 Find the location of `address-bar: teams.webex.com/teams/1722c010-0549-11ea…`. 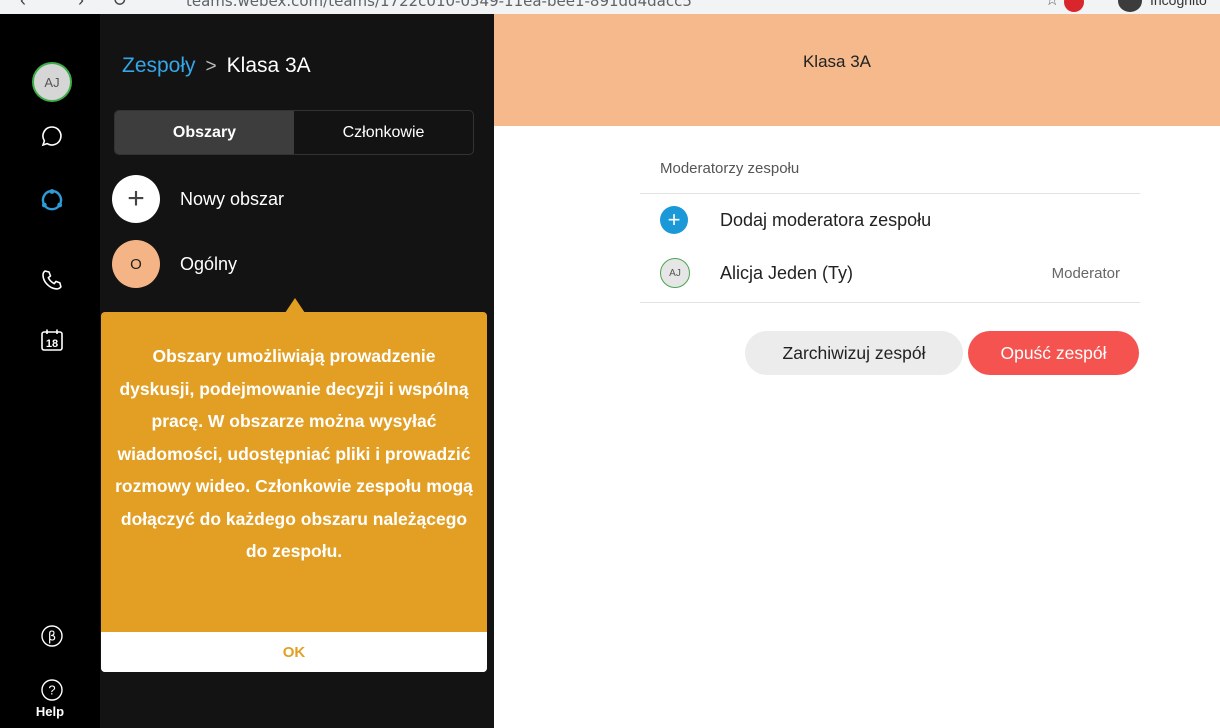

address-bar: teams.webex.com/teams/1722c010-0549-11ea… is located at coordinates (439, 5).